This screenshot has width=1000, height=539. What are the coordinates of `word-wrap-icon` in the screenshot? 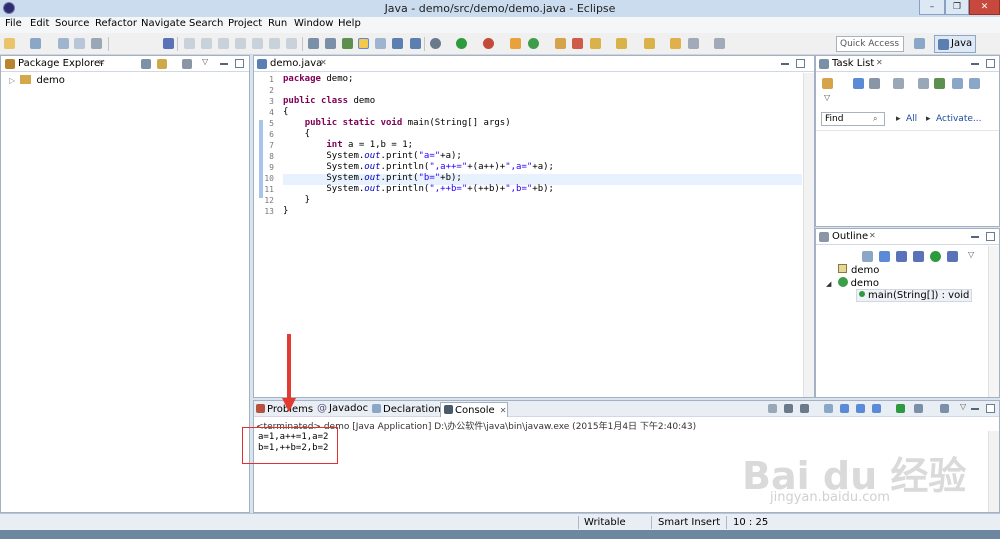 It's located at (860, 408).